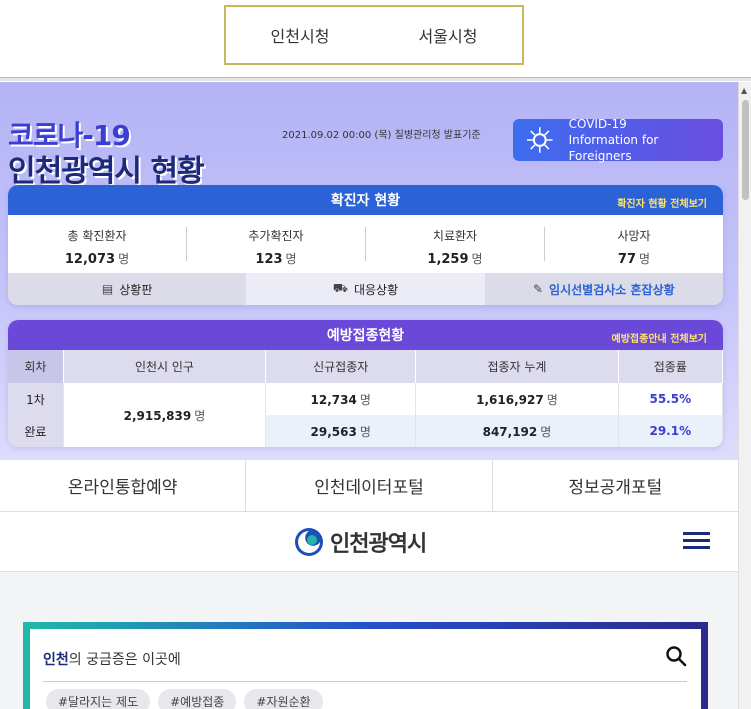 The height and width of the screenshot is (709, 751). What do you see at coordinates (107, 289) in the screenshot?
I see `clipboard-icon: ▤` at bounding box center [107, 289].